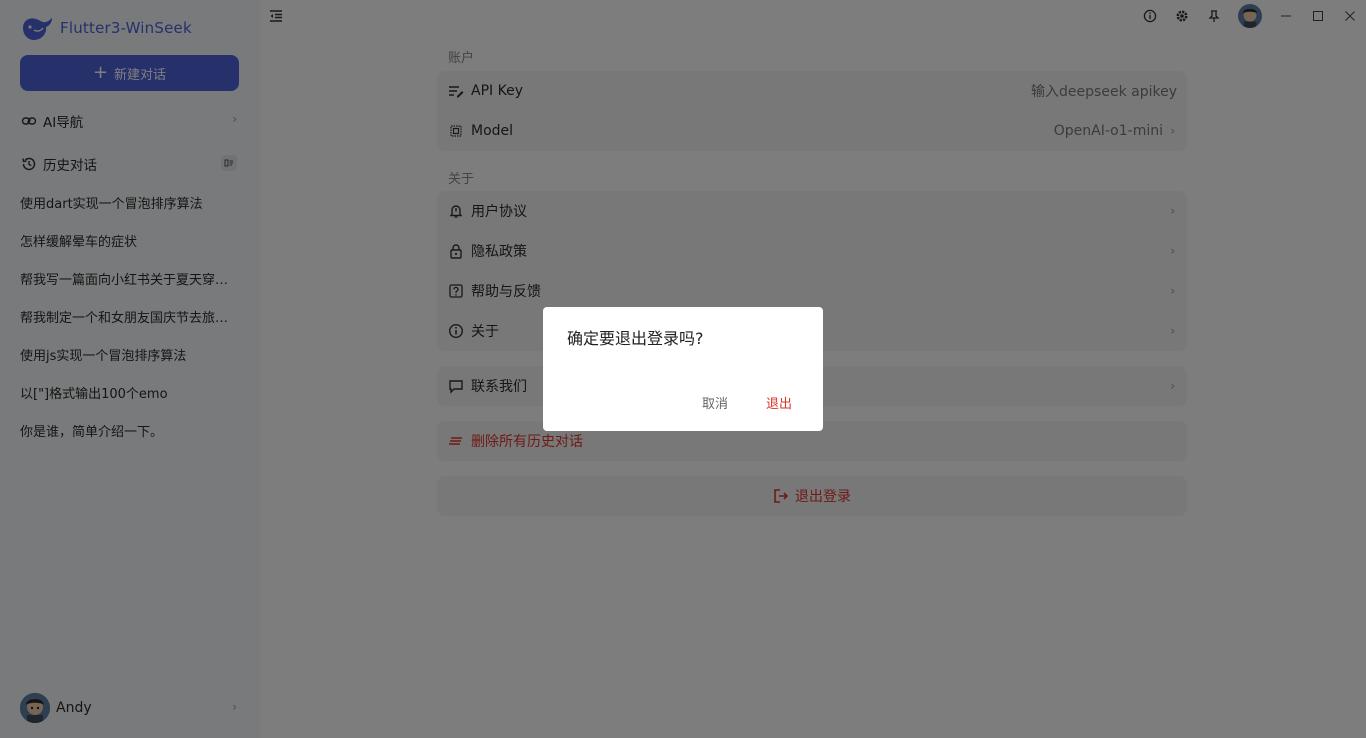  I want to click on cancel-button: 取消, so click(715, 402).